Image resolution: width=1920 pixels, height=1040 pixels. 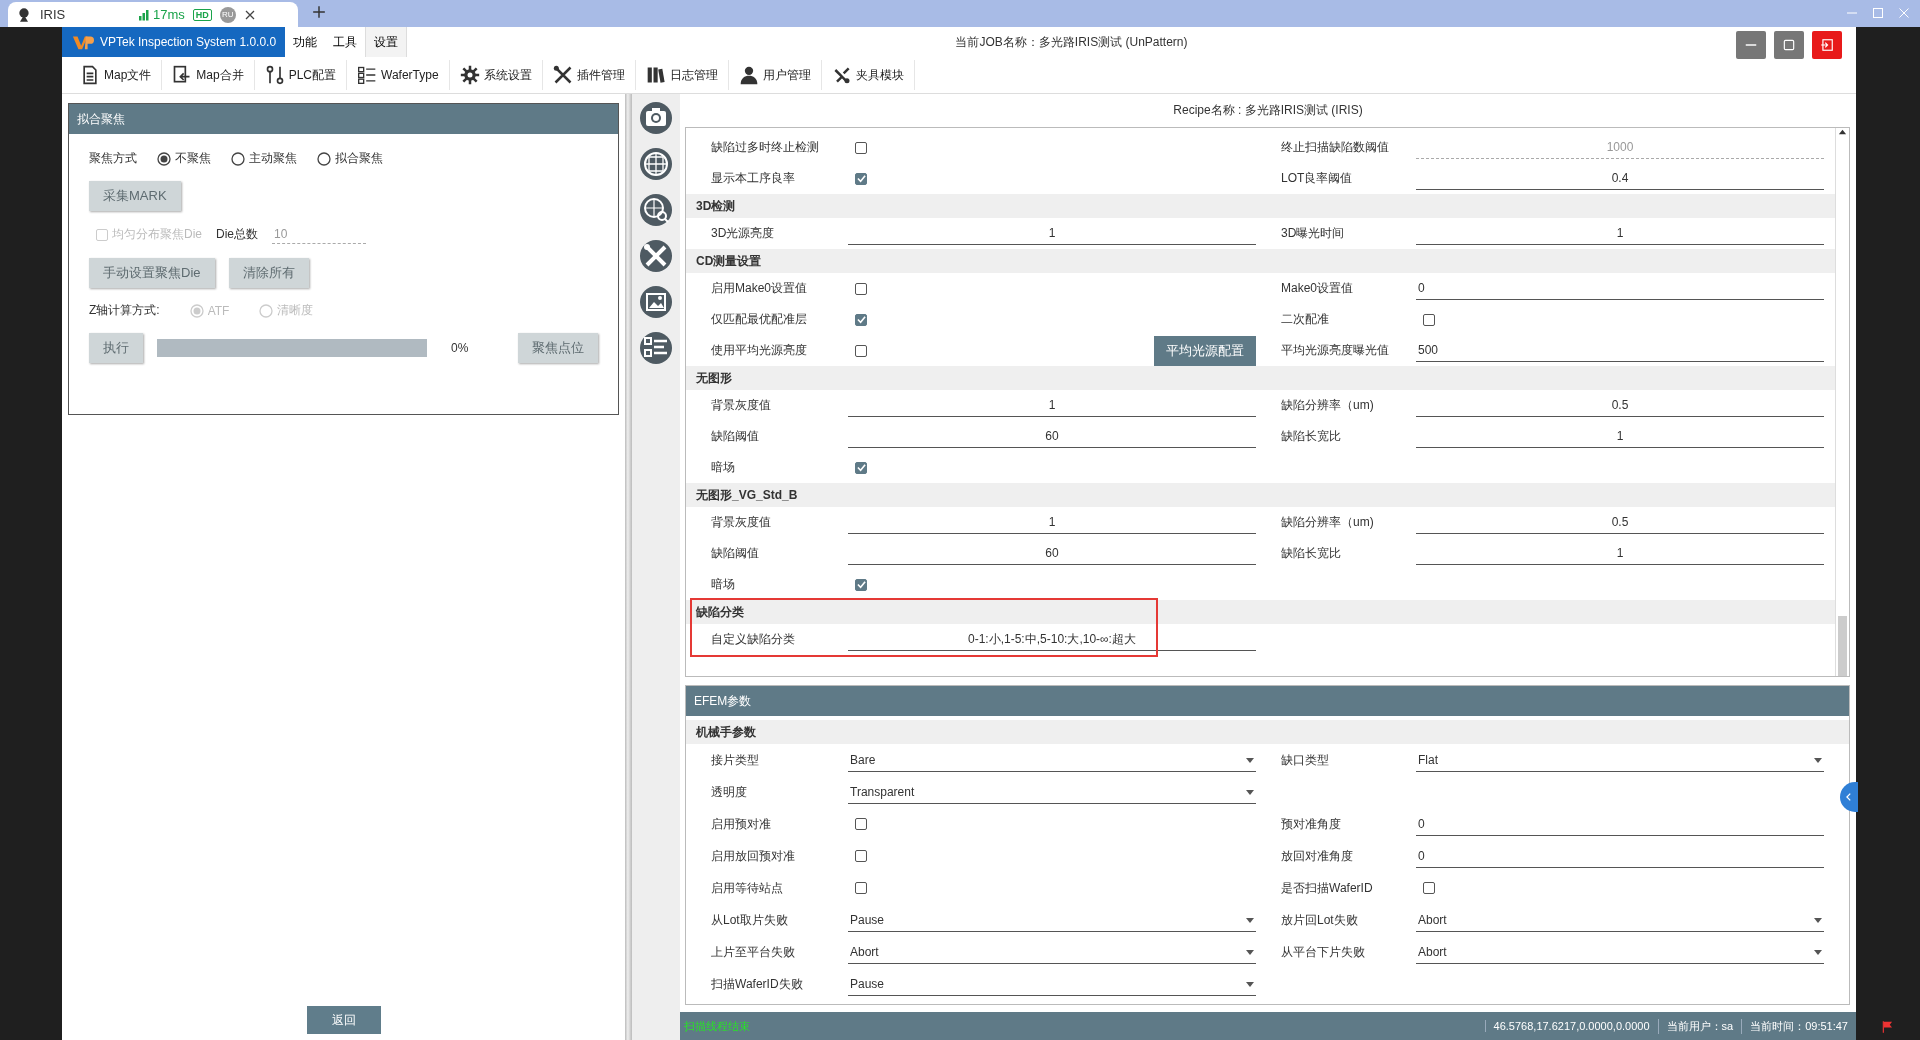 What do you see at coordinates (1888, 1027) in the screenshot?
I see `flag-icon` at bounding box center [1888, 1027].